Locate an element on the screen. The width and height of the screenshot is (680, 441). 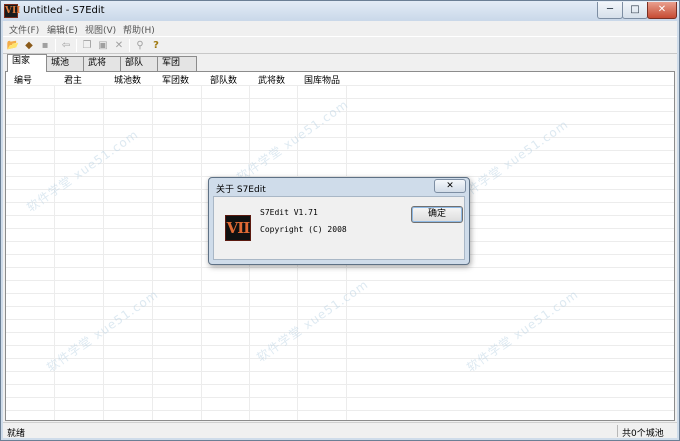
tab-corps: 军团 is located at coordinates (177, 63).